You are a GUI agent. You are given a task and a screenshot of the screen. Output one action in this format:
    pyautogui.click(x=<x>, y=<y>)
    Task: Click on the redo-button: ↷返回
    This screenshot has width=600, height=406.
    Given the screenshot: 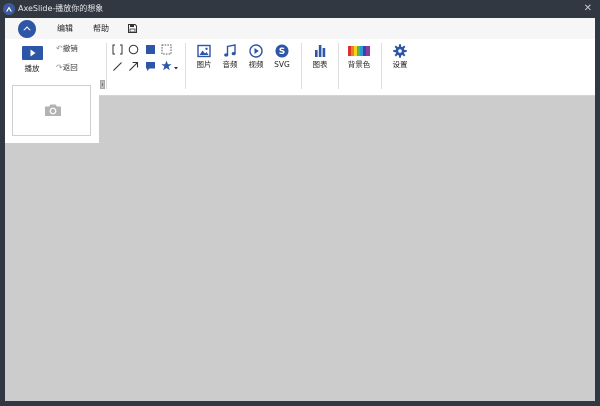 What is the action you would take?
    pyautogui.click(x=67, y=68)
    